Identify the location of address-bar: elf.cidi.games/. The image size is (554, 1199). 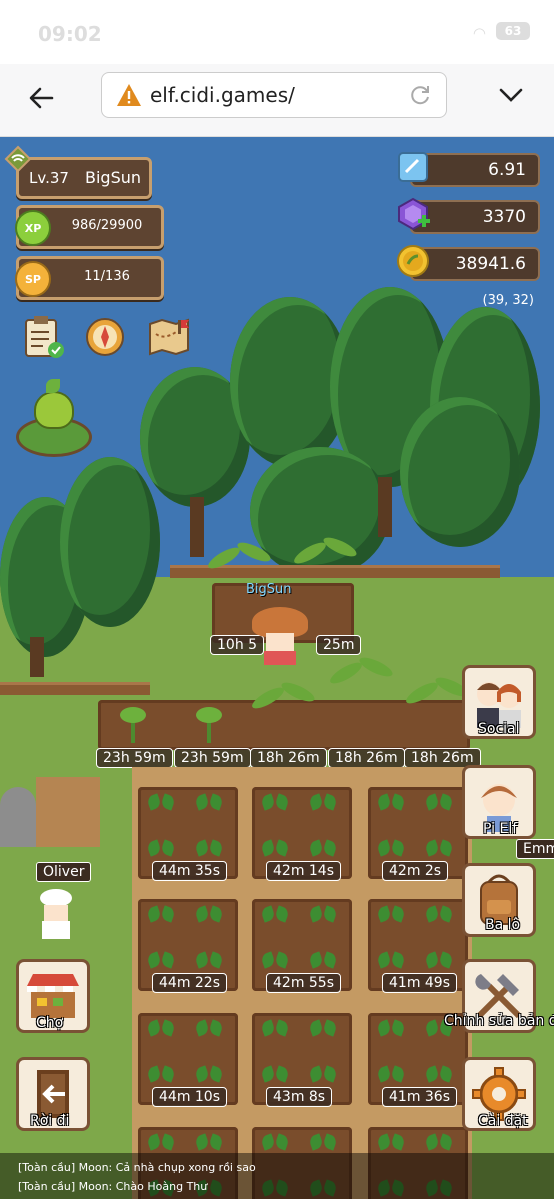
(274, 95).